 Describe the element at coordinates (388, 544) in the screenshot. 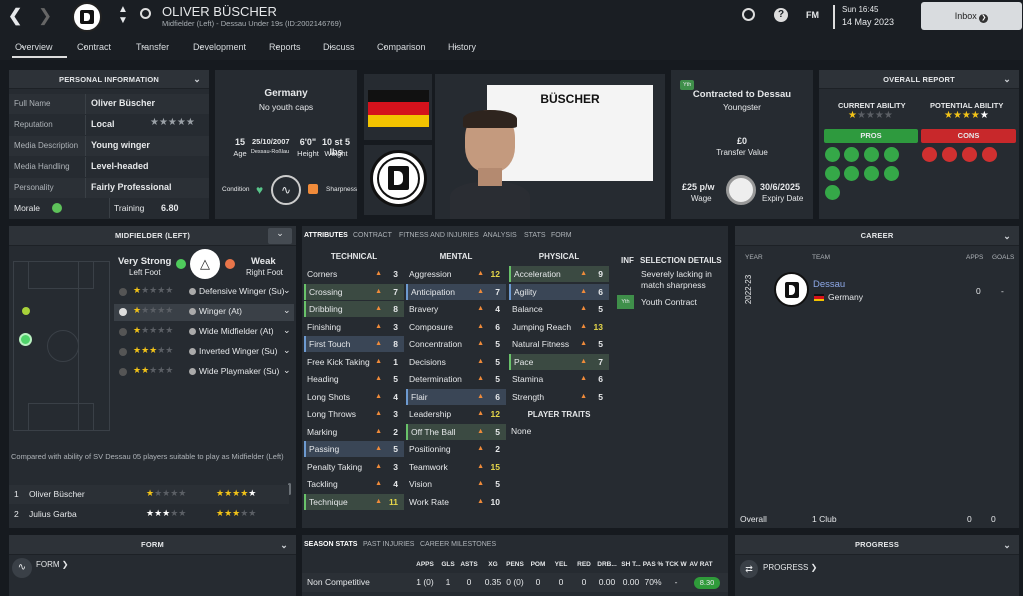

I see `season-tab-1: PAST INJURIES` at that location.